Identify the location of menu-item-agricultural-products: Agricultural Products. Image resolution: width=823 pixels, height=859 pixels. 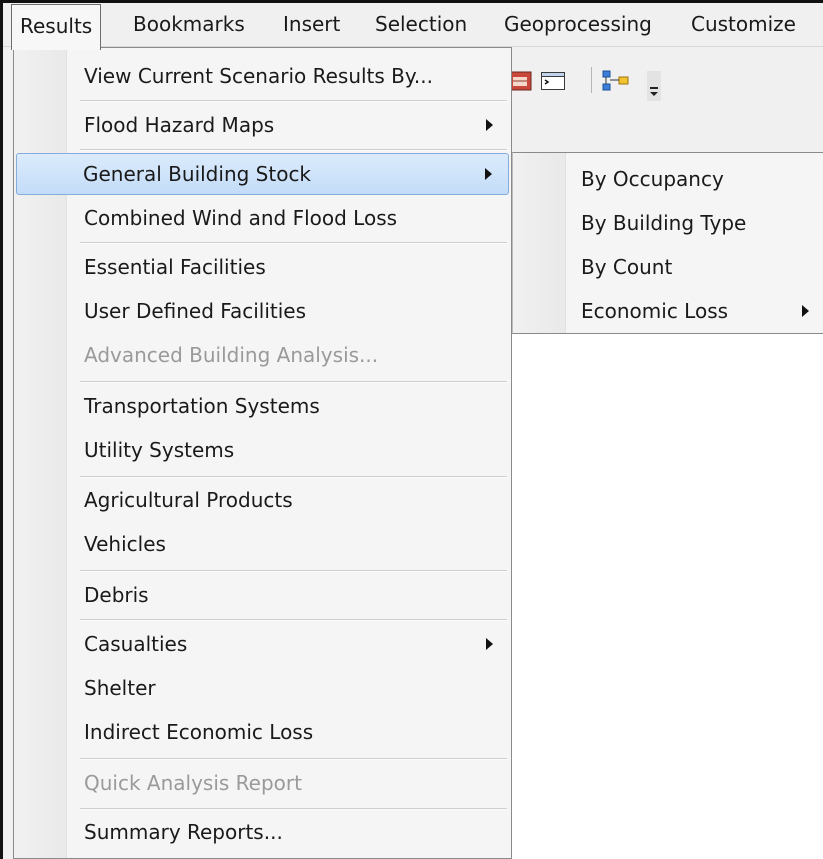
(262, 500).